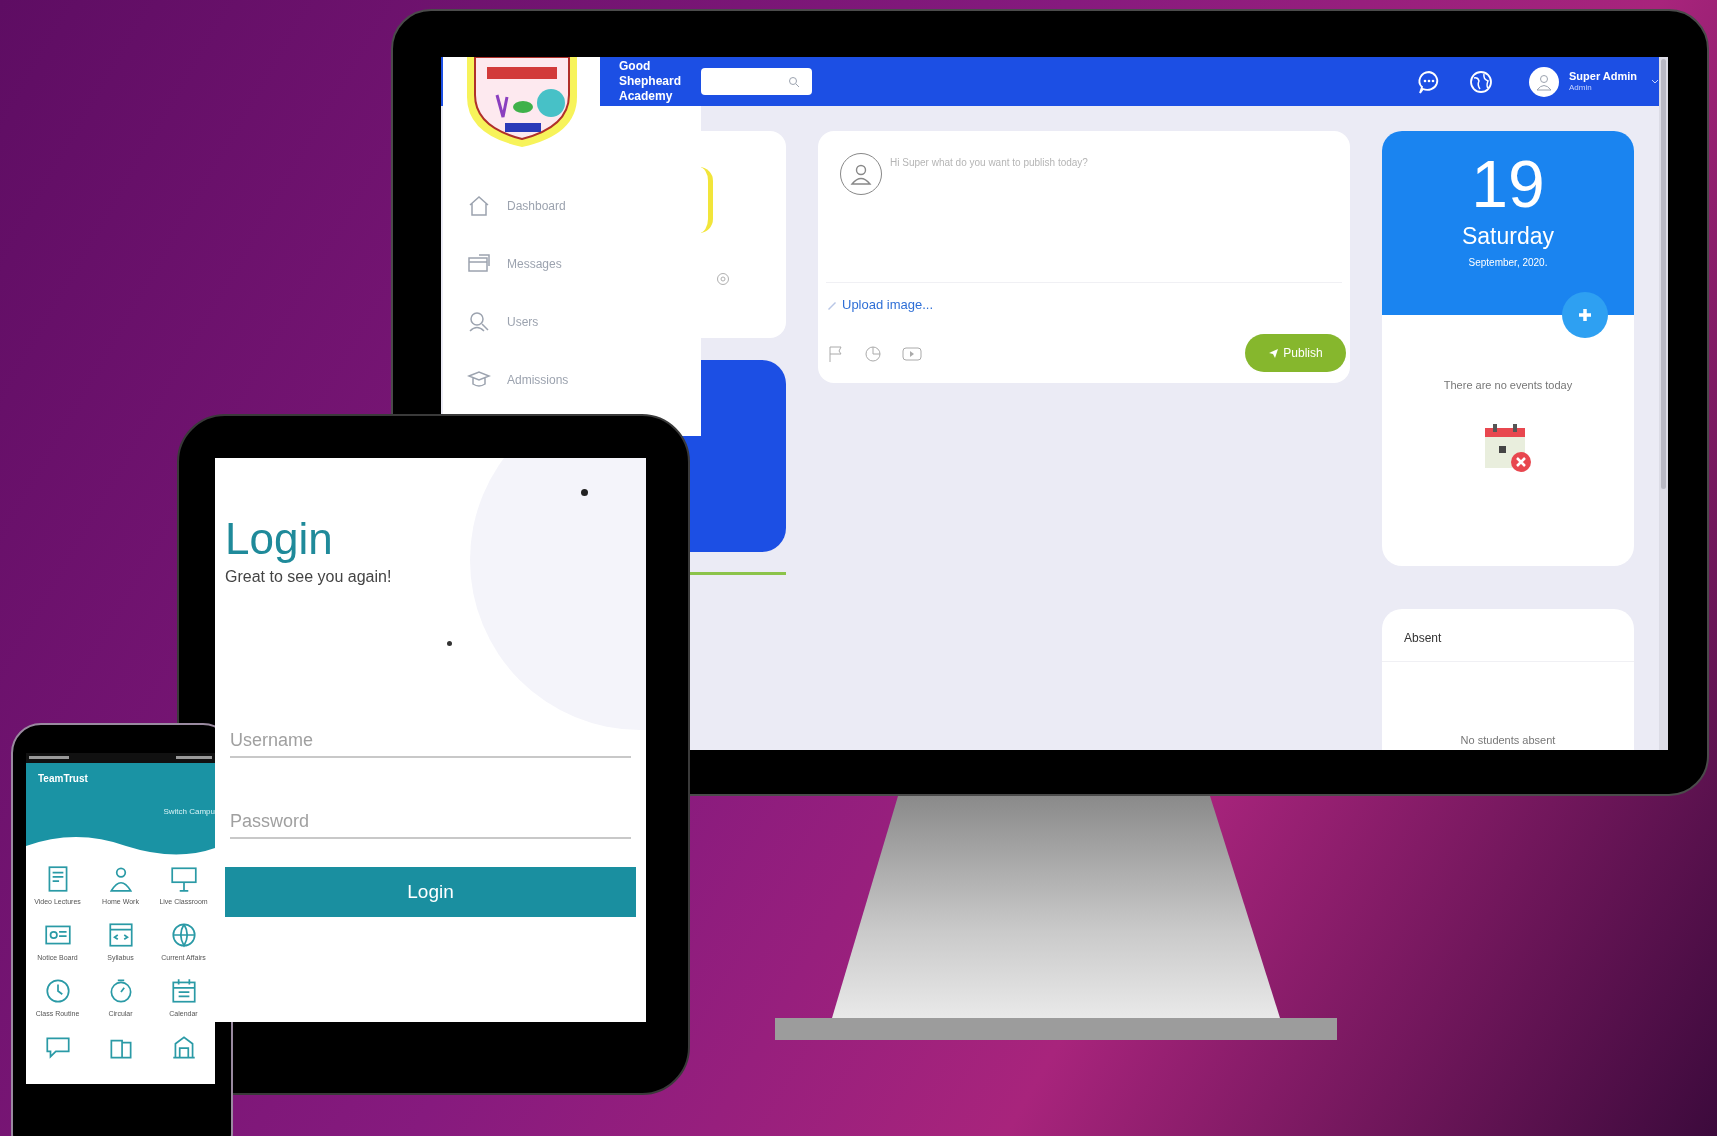 The height and width of the screenshot is (1136, 1717). I want to click on sidebar-item: Messages, so click(572, 264).